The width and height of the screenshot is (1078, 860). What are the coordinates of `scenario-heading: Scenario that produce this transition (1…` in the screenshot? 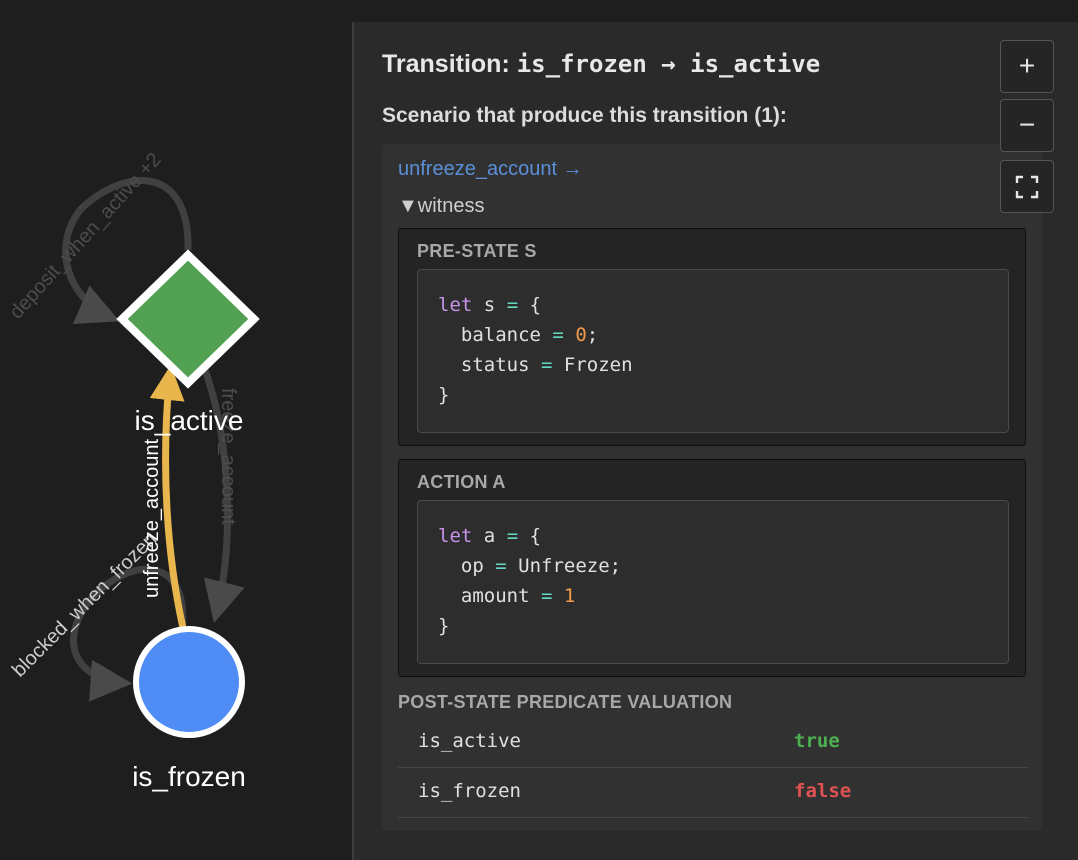 It's located at (584, 115).